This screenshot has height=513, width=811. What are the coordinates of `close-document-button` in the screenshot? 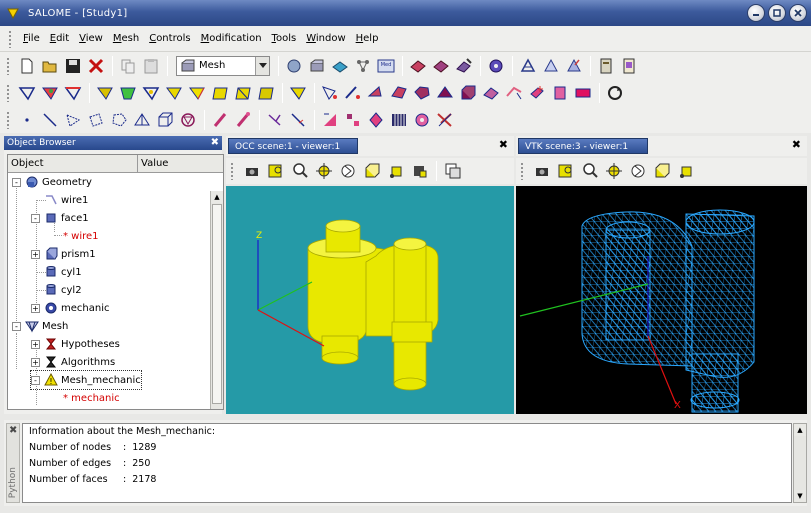 It's located at (96, 66).